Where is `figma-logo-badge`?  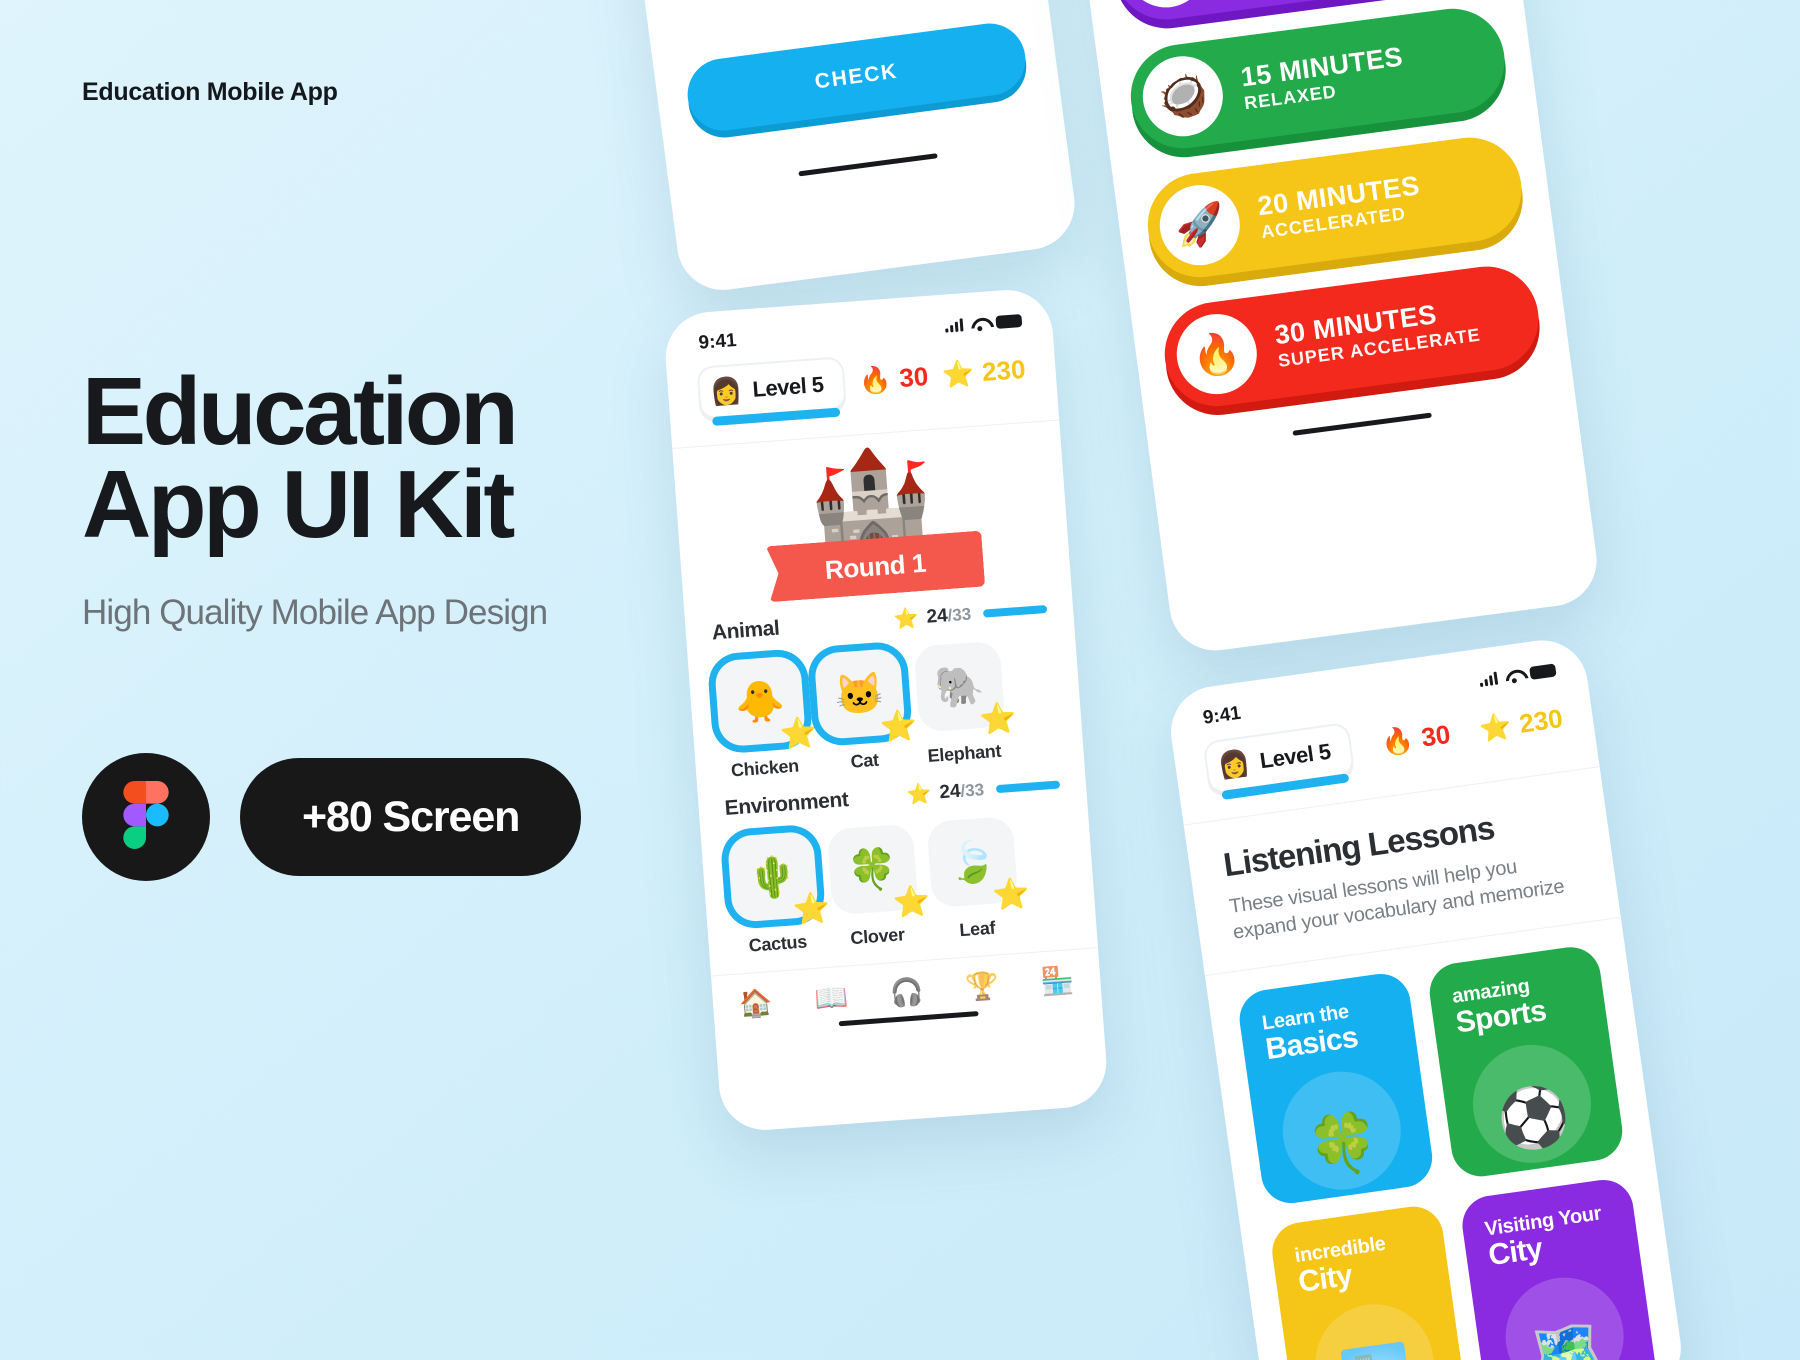 figma-logo-badge is located at coordinates (146, 817).